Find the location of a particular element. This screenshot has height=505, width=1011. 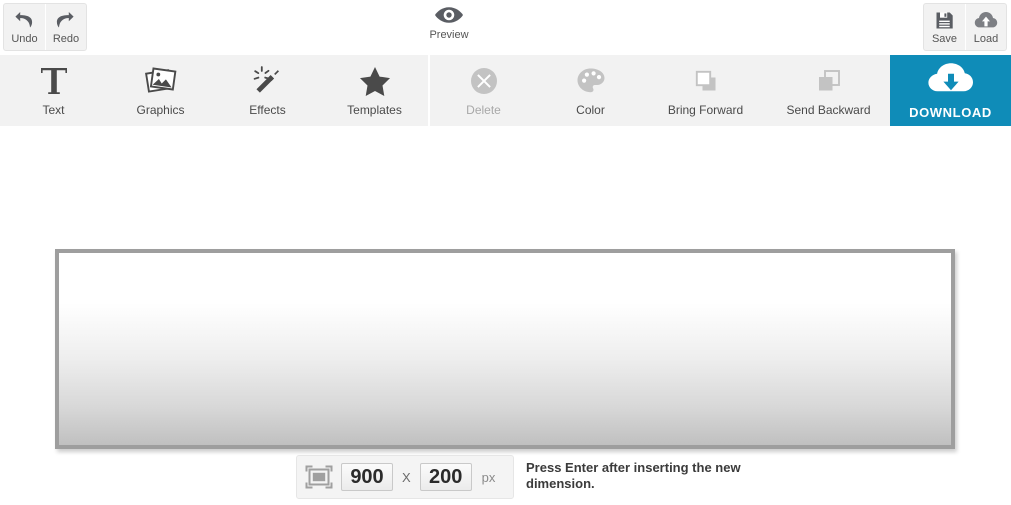

bring-forward-icon is located at coordinates (706, 81).